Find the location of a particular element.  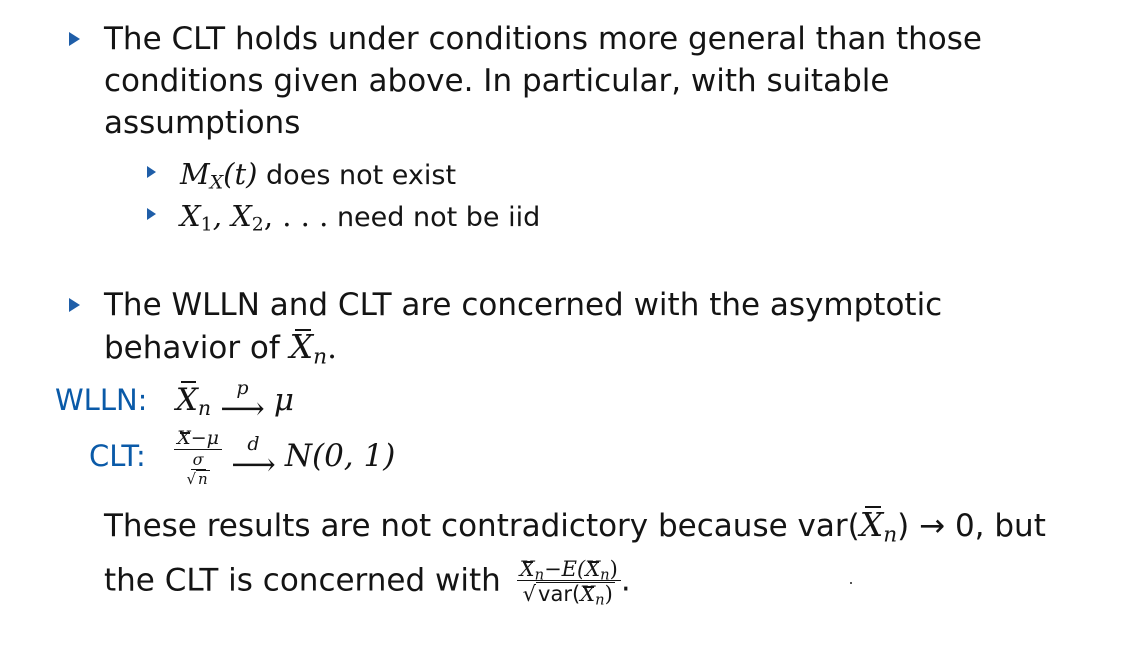

math-symbol: M is located at coordinates (195, 174).